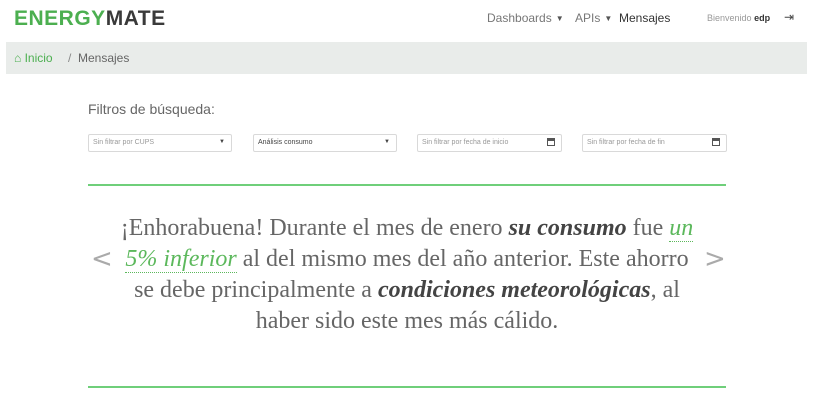  I want to click on analysis-select-value: Análisis consumo, so click(285, 142).